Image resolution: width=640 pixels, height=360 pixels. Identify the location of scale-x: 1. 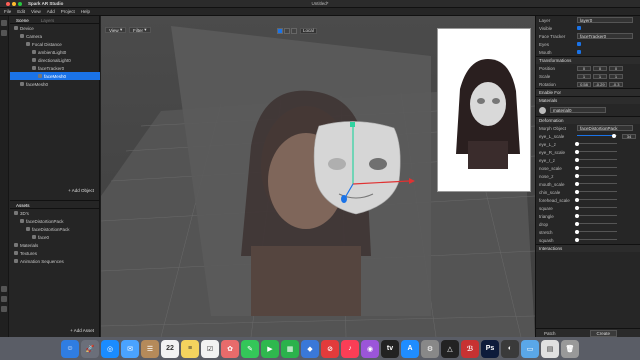
(584, 76).